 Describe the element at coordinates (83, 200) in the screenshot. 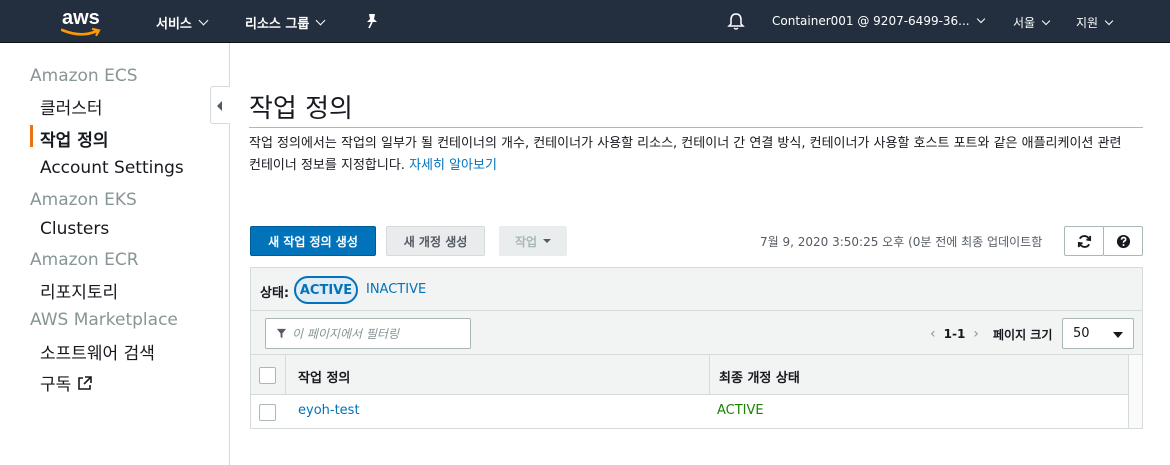

I see `sidebar-heading-eks: Amazon EKS` at that location.